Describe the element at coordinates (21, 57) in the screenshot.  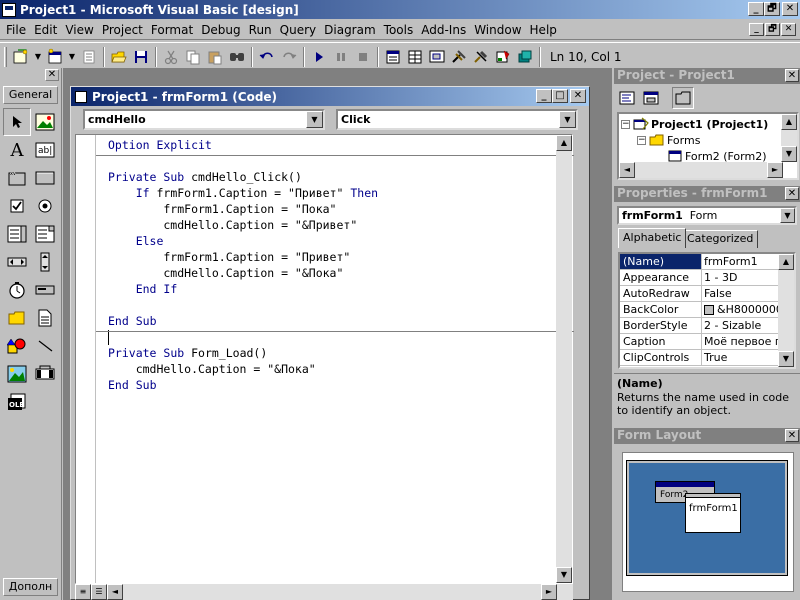
I see `add-project-icon` at that location.